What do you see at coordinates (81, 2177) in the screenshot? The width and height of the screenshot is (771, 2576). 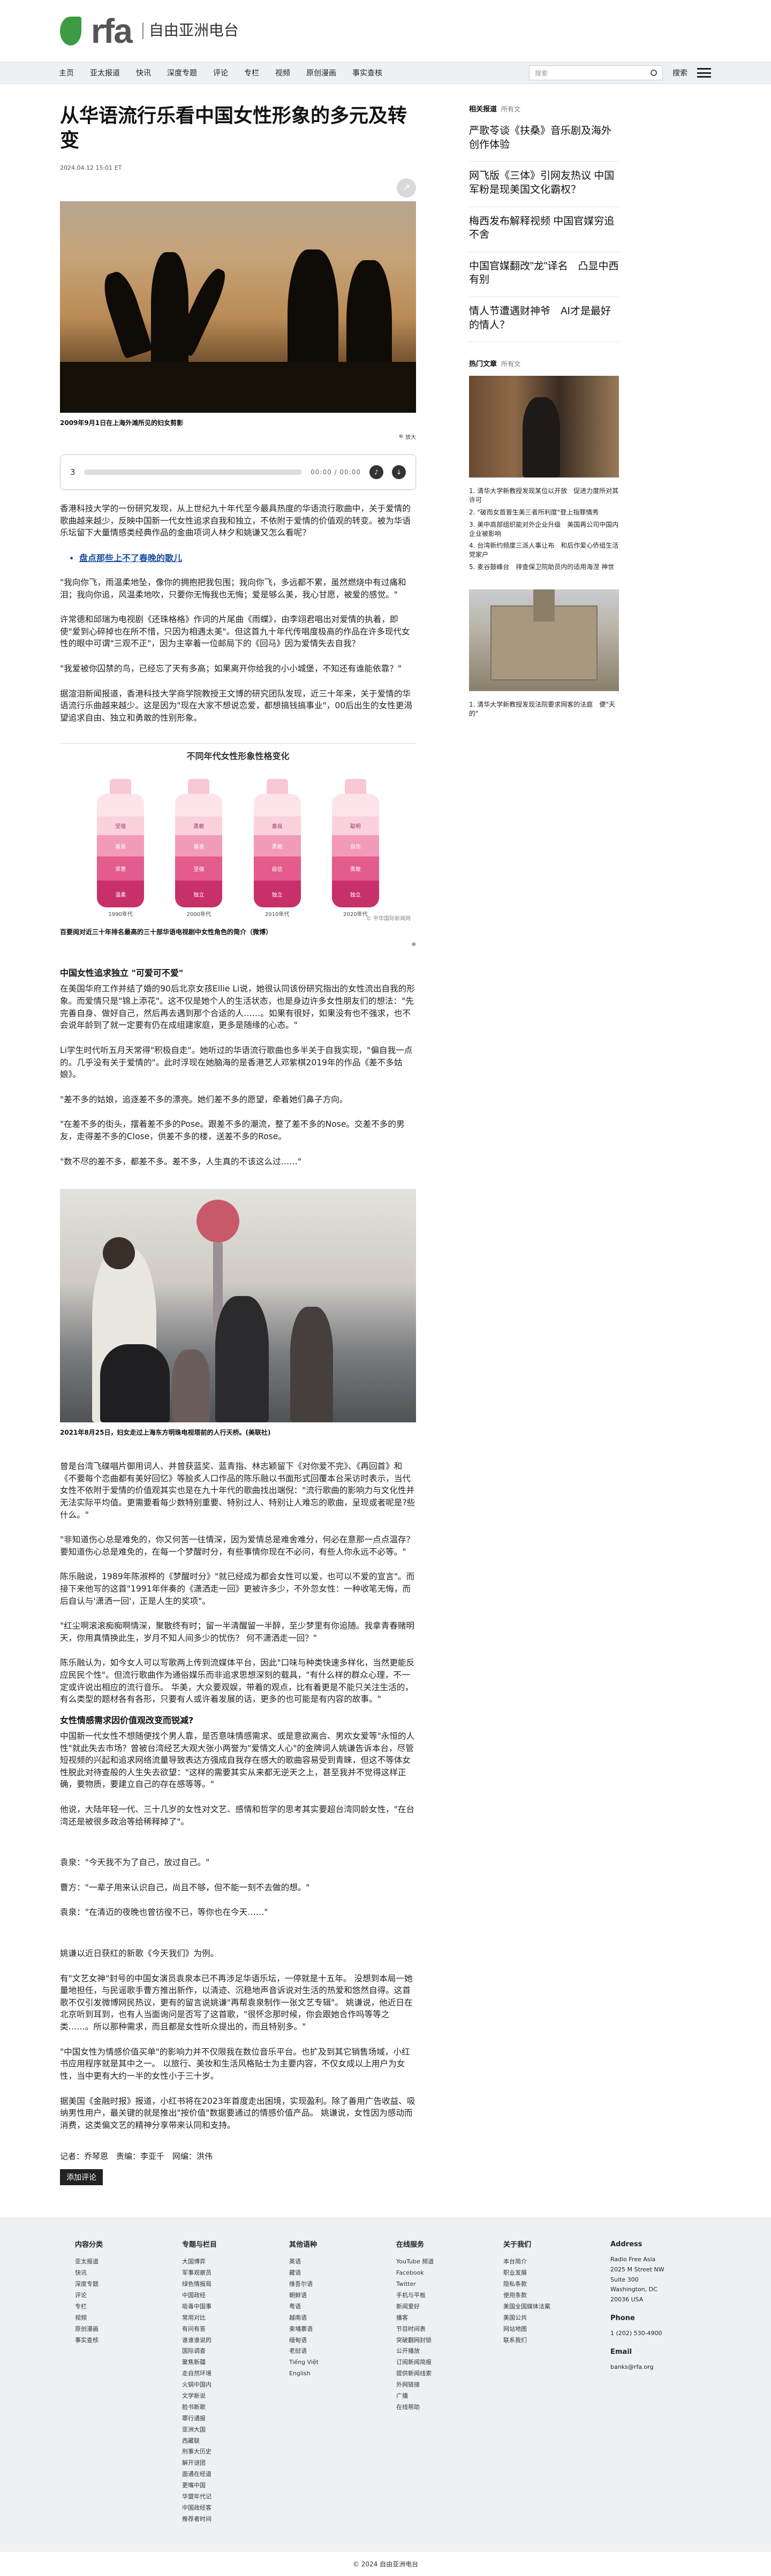 I see `add-comment-button: 添加评论` at bounding box center [81, 2177].